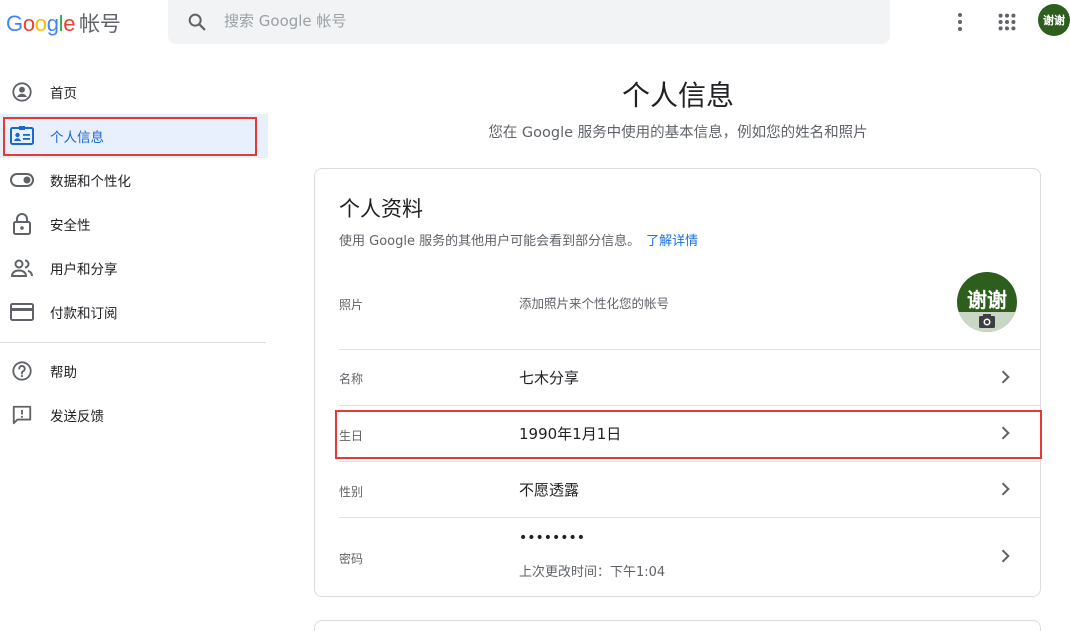  I want to click on row-label: 密码, so click(351, 559).